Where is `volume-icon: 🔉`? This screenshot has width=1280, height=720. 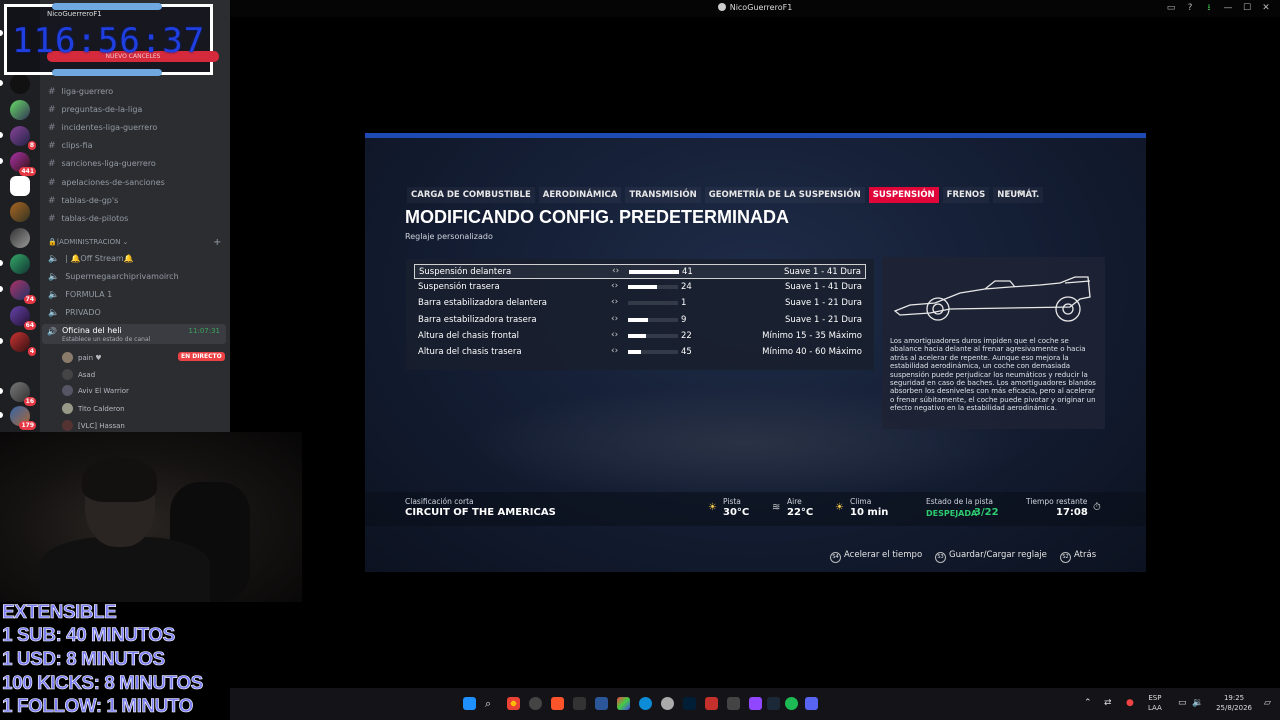
volume-icon: 🔉 is located at coordinates (1197, 703).